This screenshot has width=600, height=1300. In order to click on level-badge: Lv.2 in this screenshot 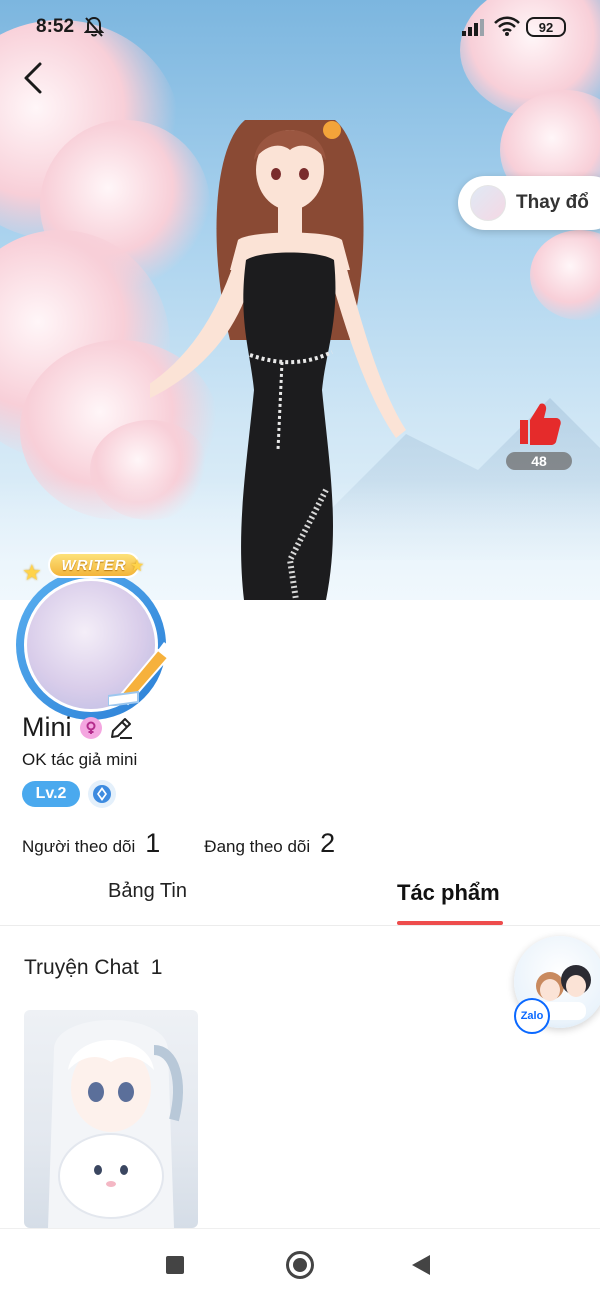, I will do `click(51, 794)`.